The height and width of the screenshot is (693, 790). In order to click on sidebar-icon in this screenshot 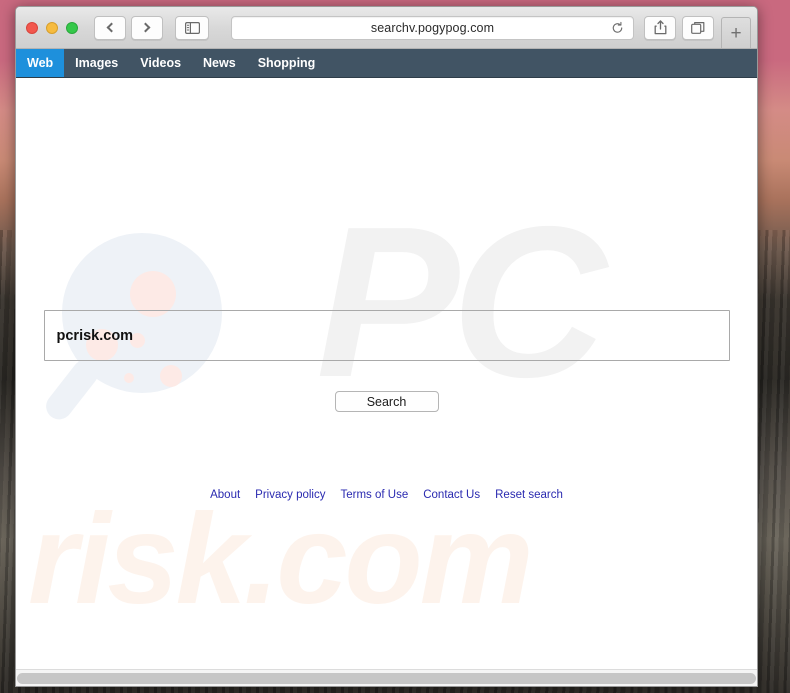, I will do `click(192, 27)`.